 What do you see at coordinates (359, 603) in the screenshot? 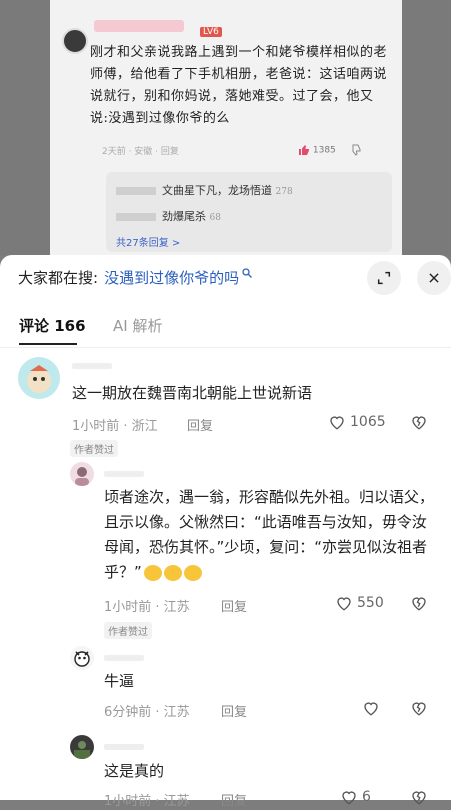
I see `like-button: 550` at bounding box center [359, 603].